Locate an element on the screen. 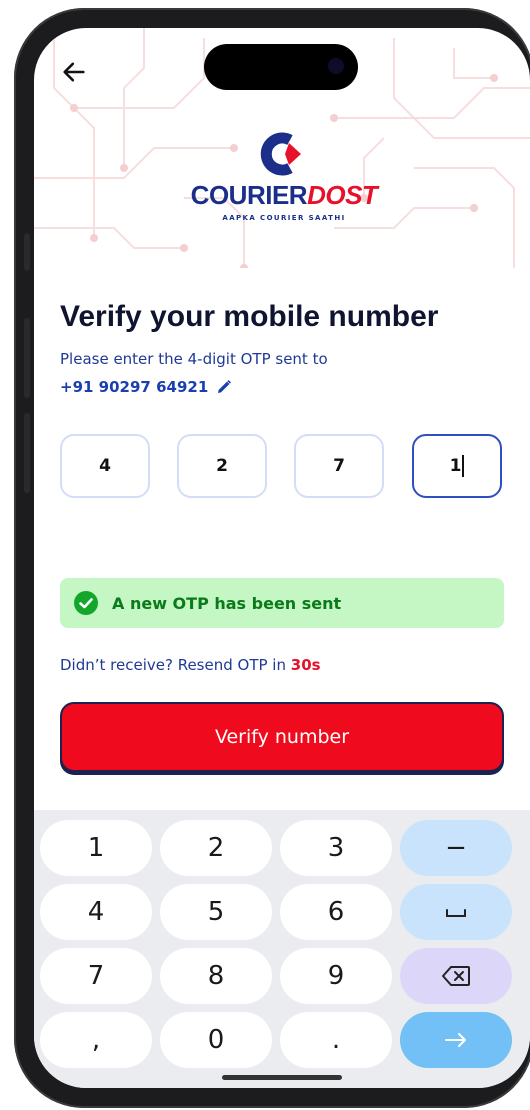 The image size is (530, 1110). page-title: Verify your mobile number is located at coordinates (249, 316).